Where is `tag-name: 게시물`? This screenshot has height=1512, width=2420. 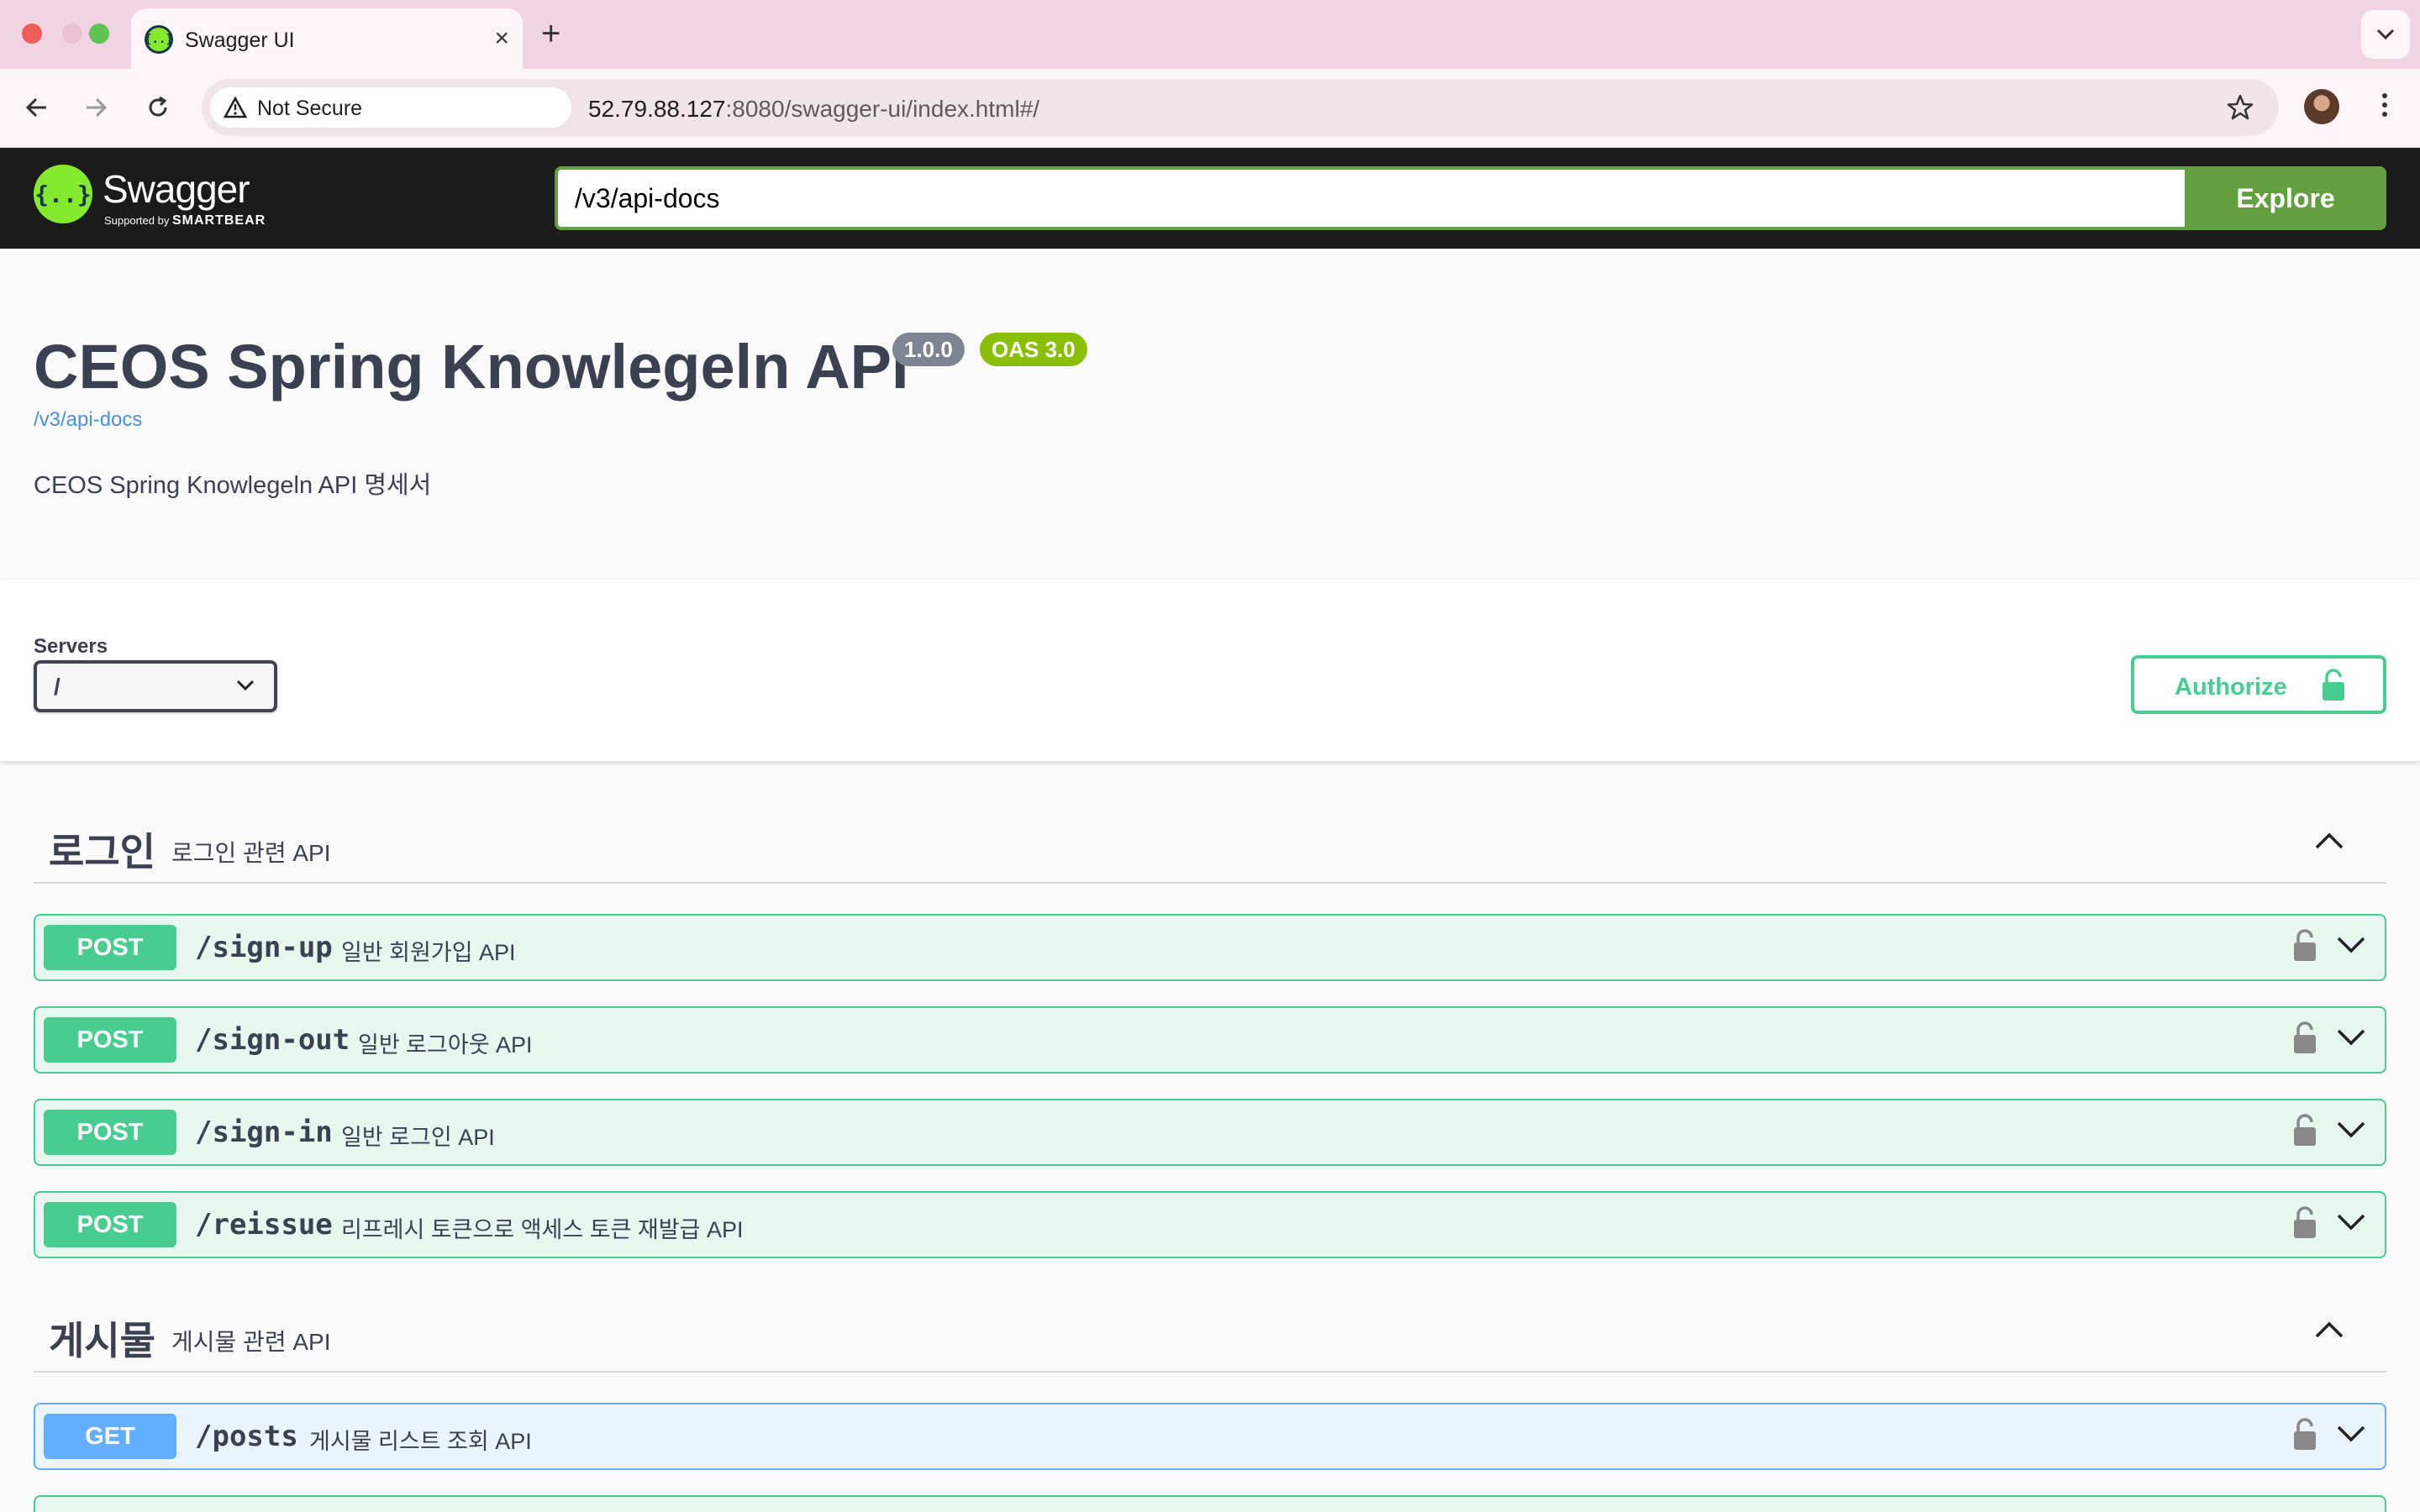
tag-name: 게시물 is located at coordinates (102, 1340).